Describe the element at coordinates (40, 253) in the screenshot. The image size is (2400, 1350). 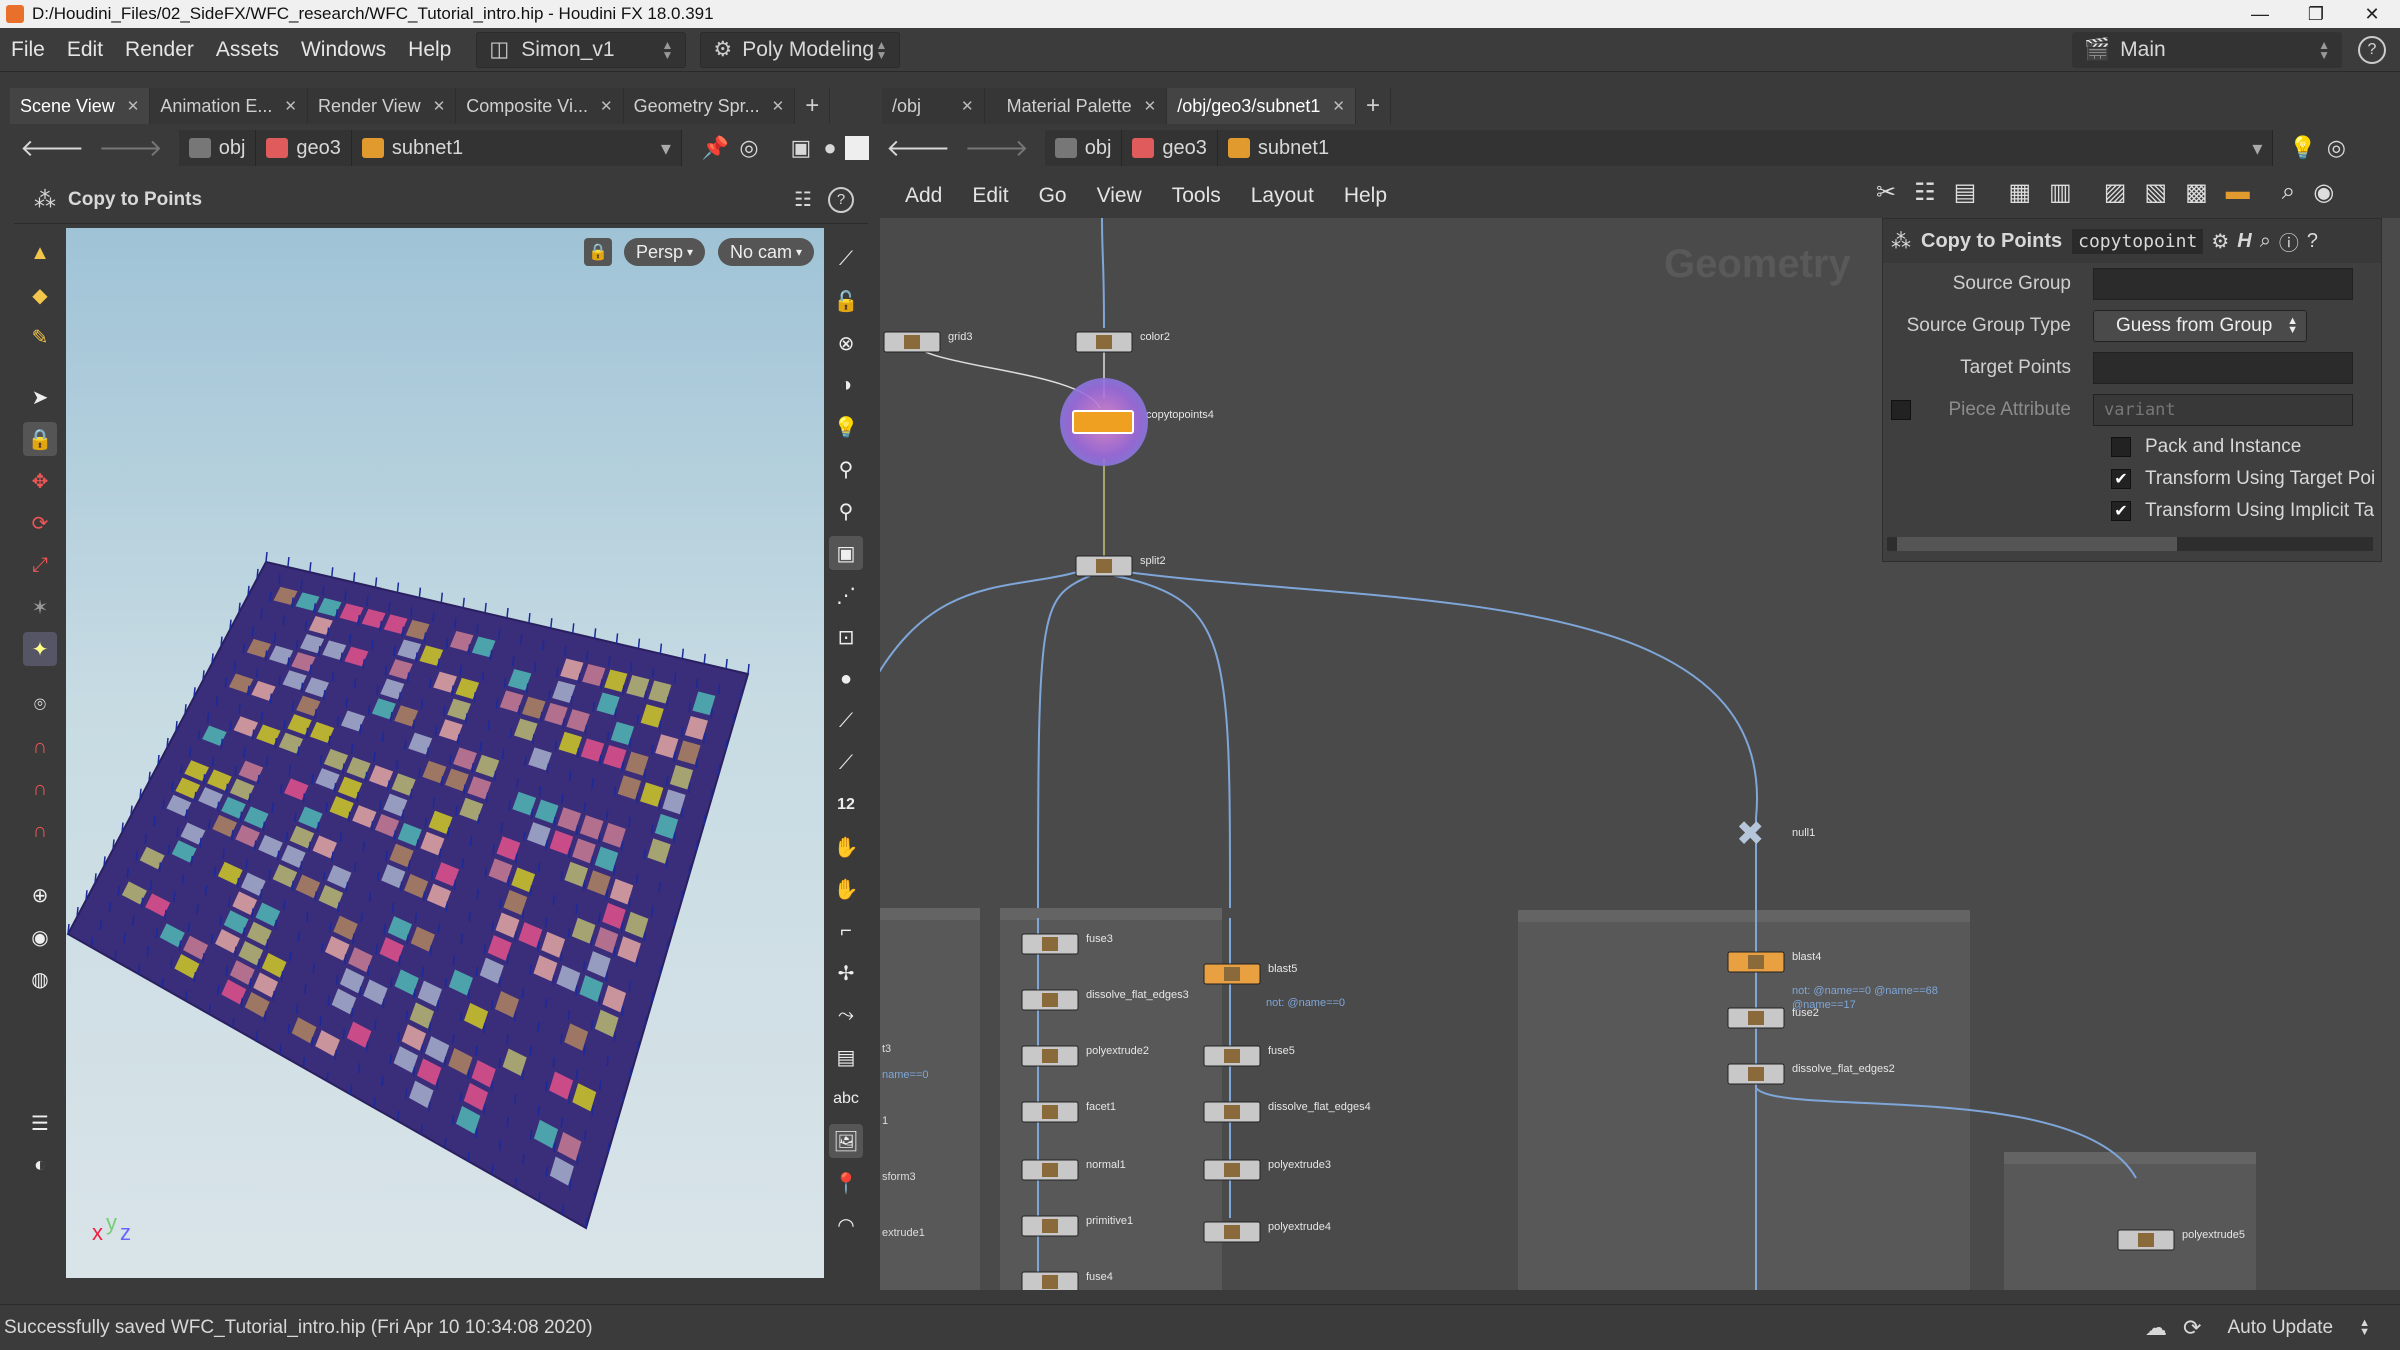
I see `handle-icon: ▲` at that location.